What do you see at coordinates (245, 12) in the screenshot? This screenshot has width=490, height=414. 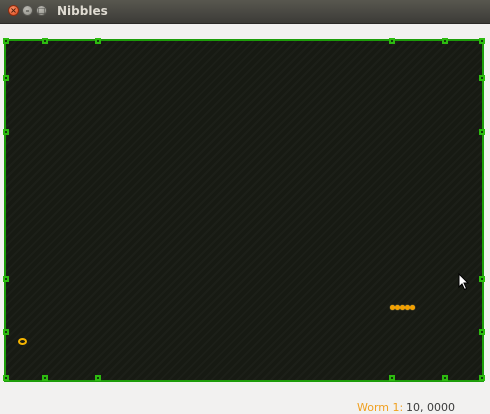 I see `title-bar: × – □ Nibbles` at bounding box center [245, 12].